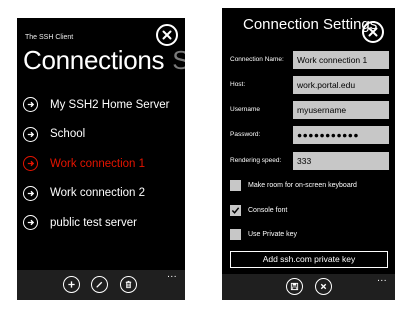  Describe the element at coordinates (310, 24) in the screenshot. I see `page-title: Connection Settings` at that location.